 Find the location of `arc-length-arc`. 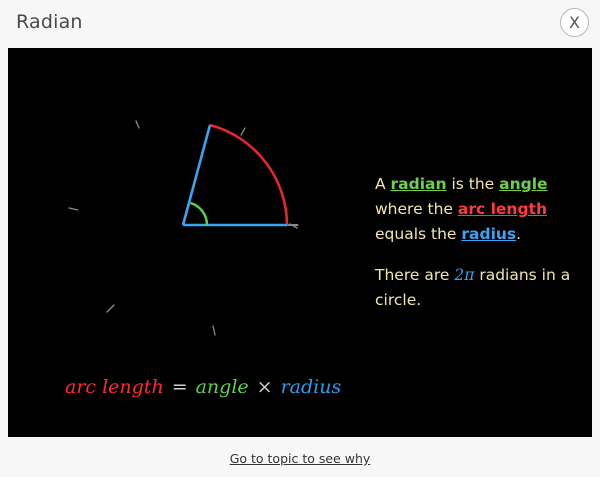

arc-length-arc is located at coordinates (249, 174).